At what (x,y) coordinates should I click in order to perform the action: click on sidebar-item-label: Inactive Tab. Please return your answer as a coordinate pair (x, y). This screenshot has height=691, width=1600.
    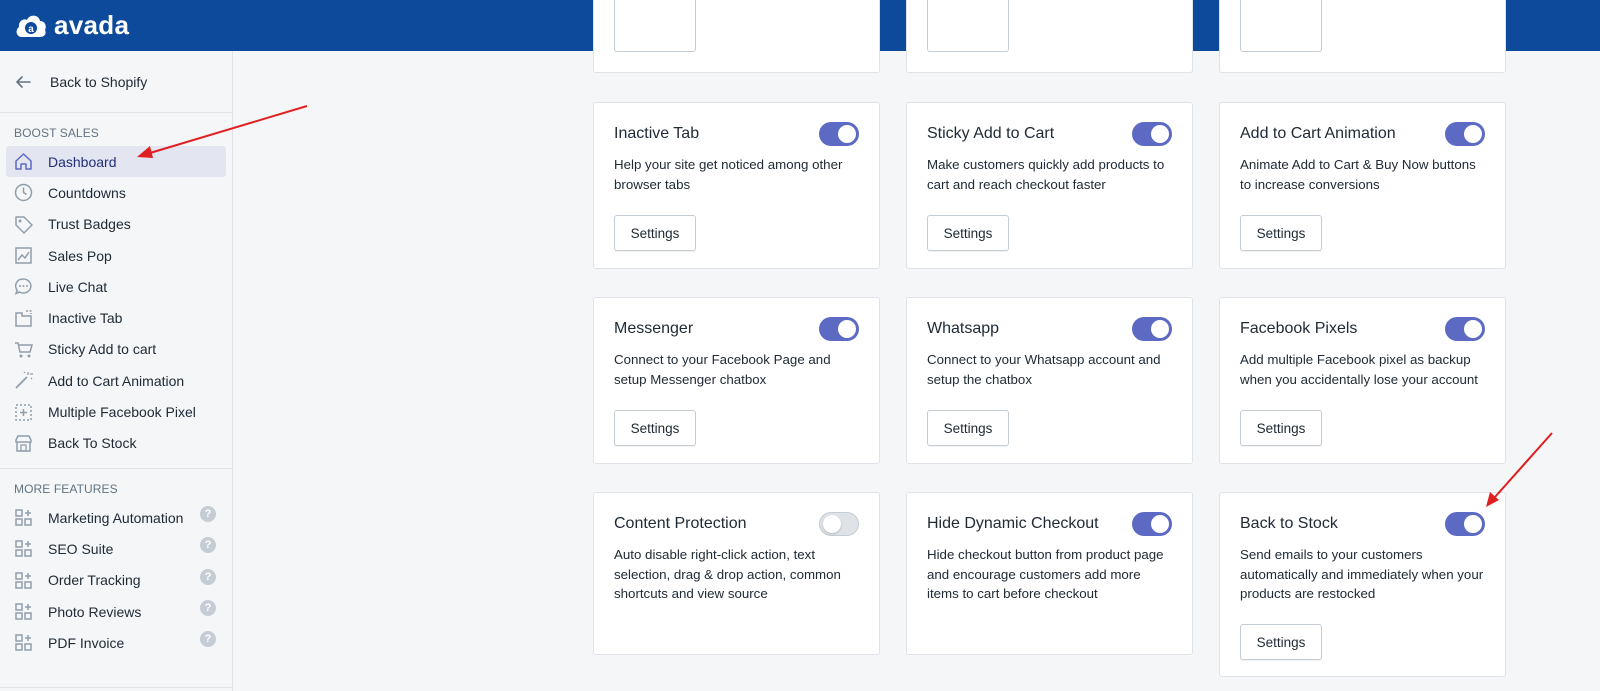
    Looking at the image, I should click on (85, 318).